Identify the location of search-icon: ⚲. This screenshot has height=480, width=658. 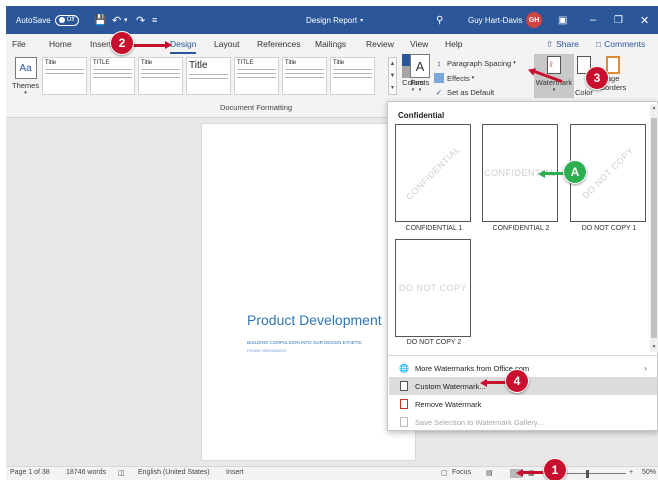
(439, 20).